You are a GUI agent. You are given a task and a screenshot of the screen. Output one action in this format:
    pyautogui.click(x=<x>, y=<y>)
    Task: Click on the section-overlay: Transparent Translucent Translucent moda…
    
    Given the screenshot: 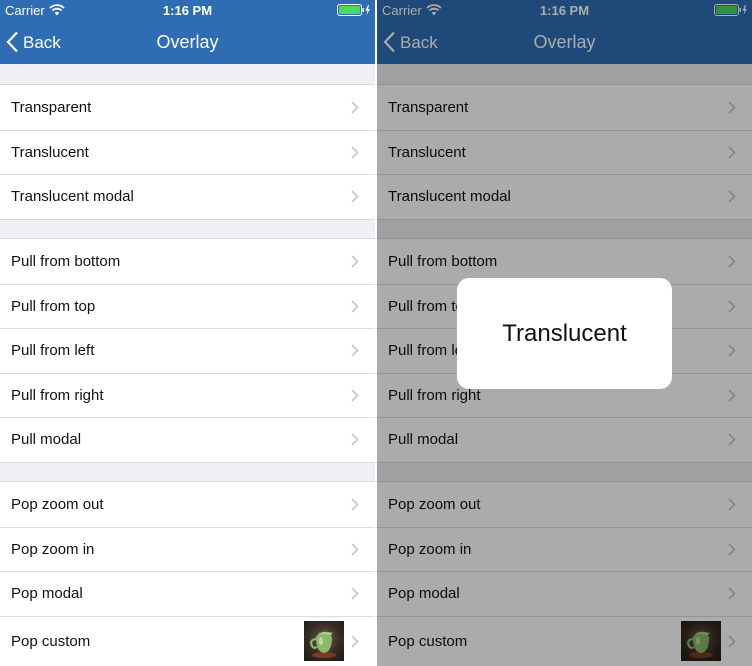 What is the action you would take?
    pyautogui.click(x=187, y=152)
    